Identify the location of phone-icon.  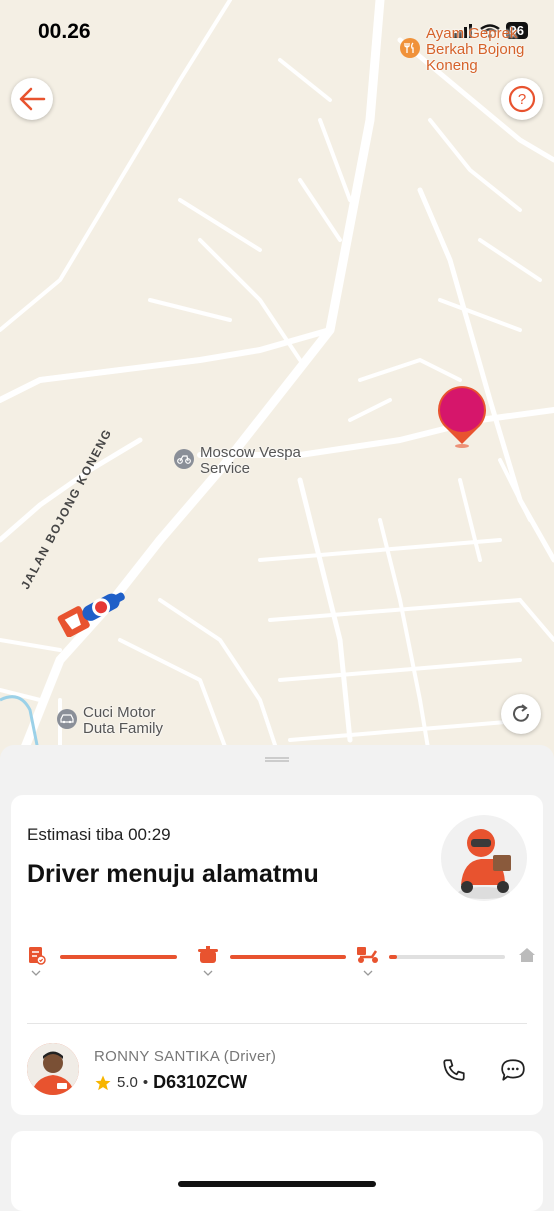
(454, 1070).